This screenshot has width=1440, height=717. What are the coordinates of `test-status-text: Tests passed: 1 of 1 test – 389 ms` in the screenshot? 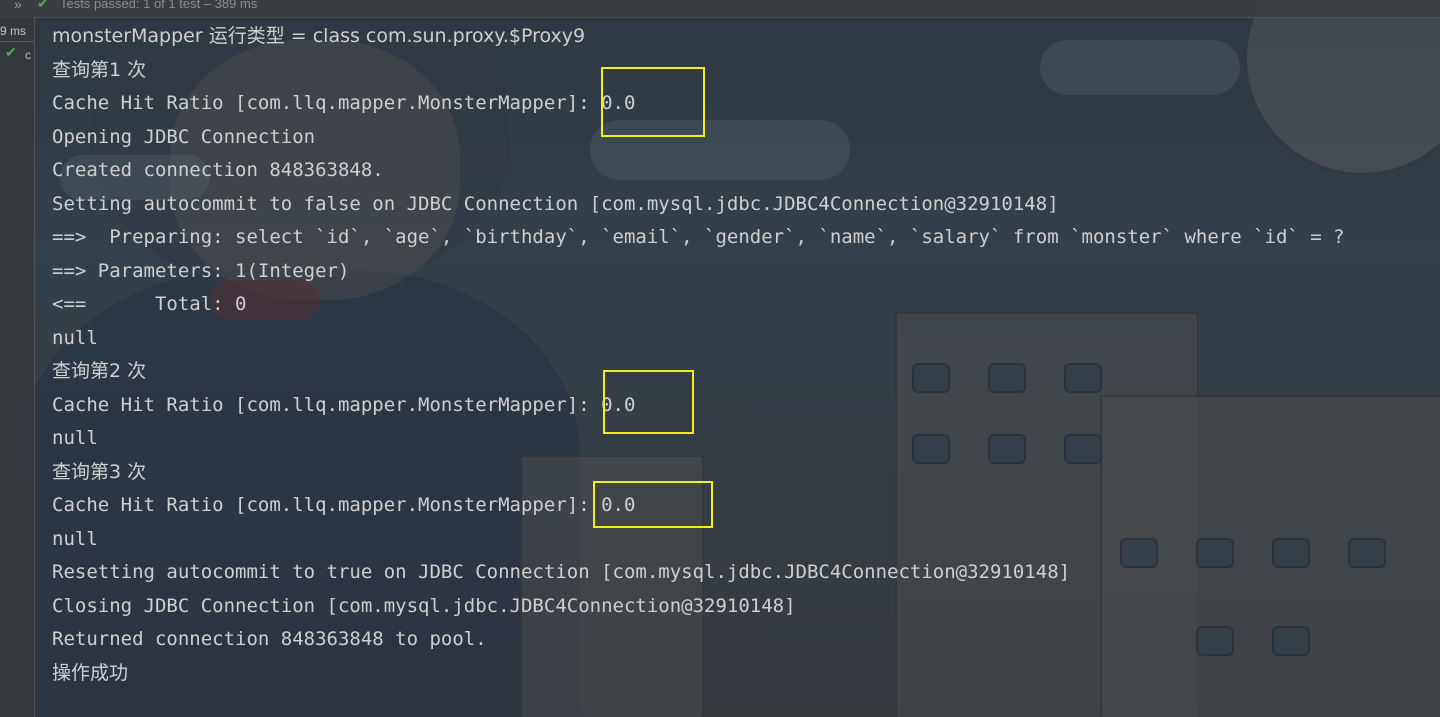 It's located at (159, 5).